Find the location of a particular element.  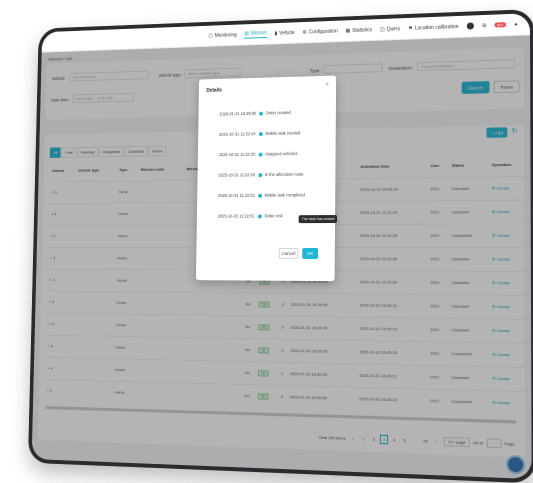

timeline-item: 2025-10-31 11:22:25 Assigned vehicles is located at coordinates (258, 154).